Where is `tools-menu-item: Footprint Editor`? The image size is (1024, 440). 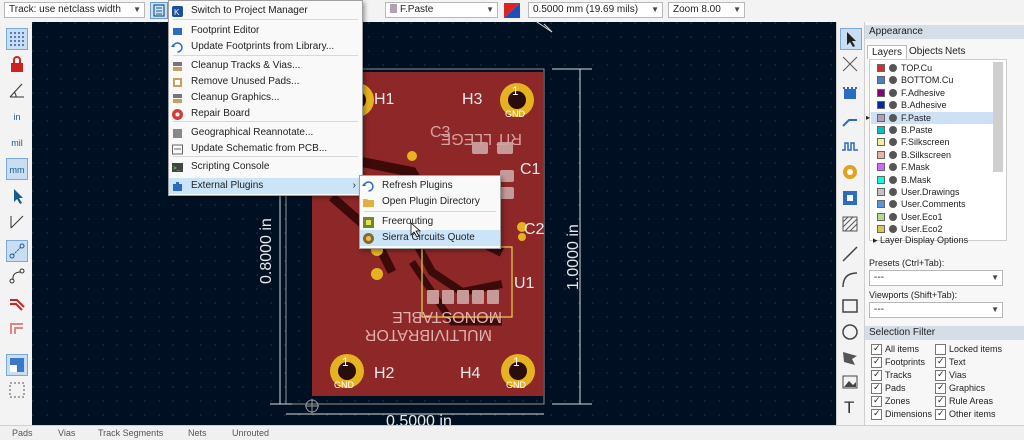
tools-menu-item: Footprint Editor is located at coordinates (265, 31).